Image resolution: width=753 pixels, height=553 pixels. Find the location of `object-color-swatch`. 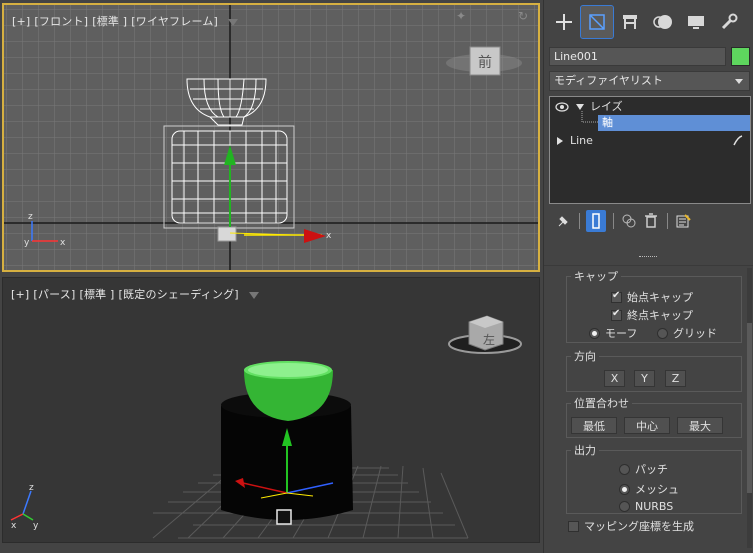

object-color-swatch is located at coordinates (740, 56).